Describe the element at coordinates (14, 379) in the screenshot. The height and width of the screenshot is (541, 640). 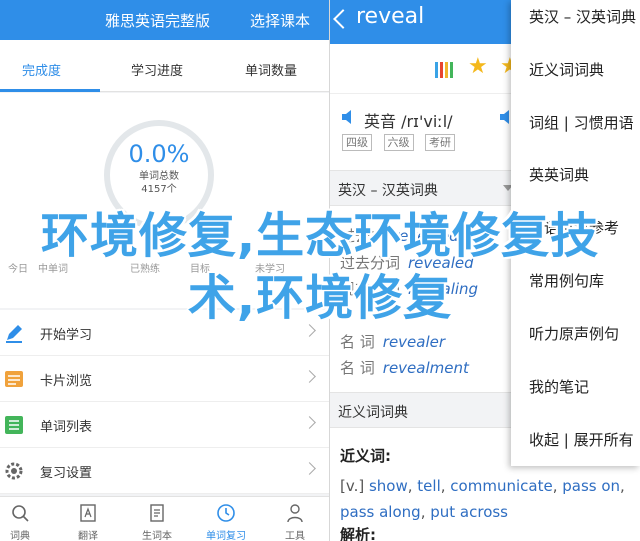
I see `cards-icon` at that location.